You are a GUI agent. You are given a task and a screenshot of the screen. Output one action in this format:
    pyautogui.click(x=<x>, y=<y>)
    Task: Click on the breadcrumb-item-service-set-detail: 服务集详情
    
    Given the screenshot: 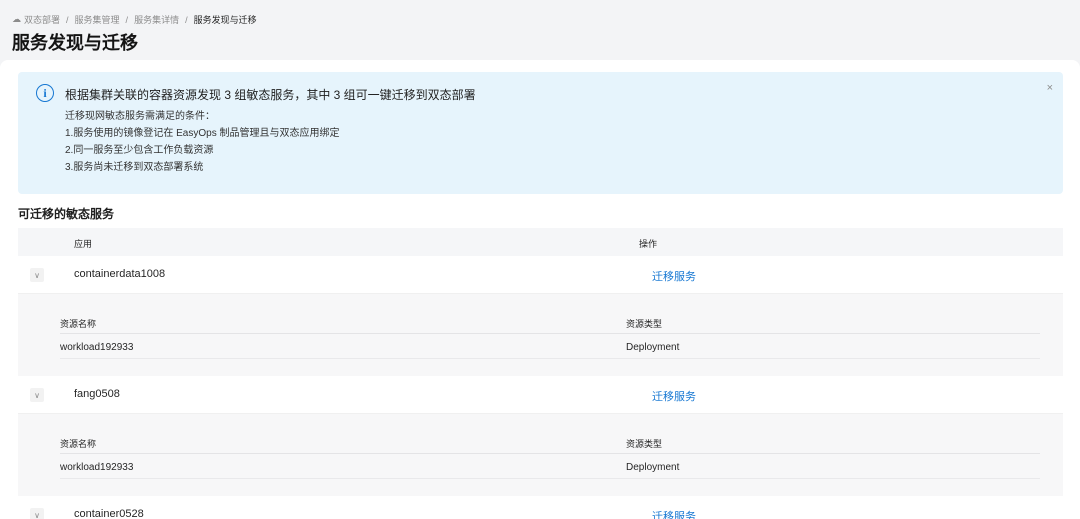 What is the action you would take?
    pyautogui.click(x=156, y=19)
    